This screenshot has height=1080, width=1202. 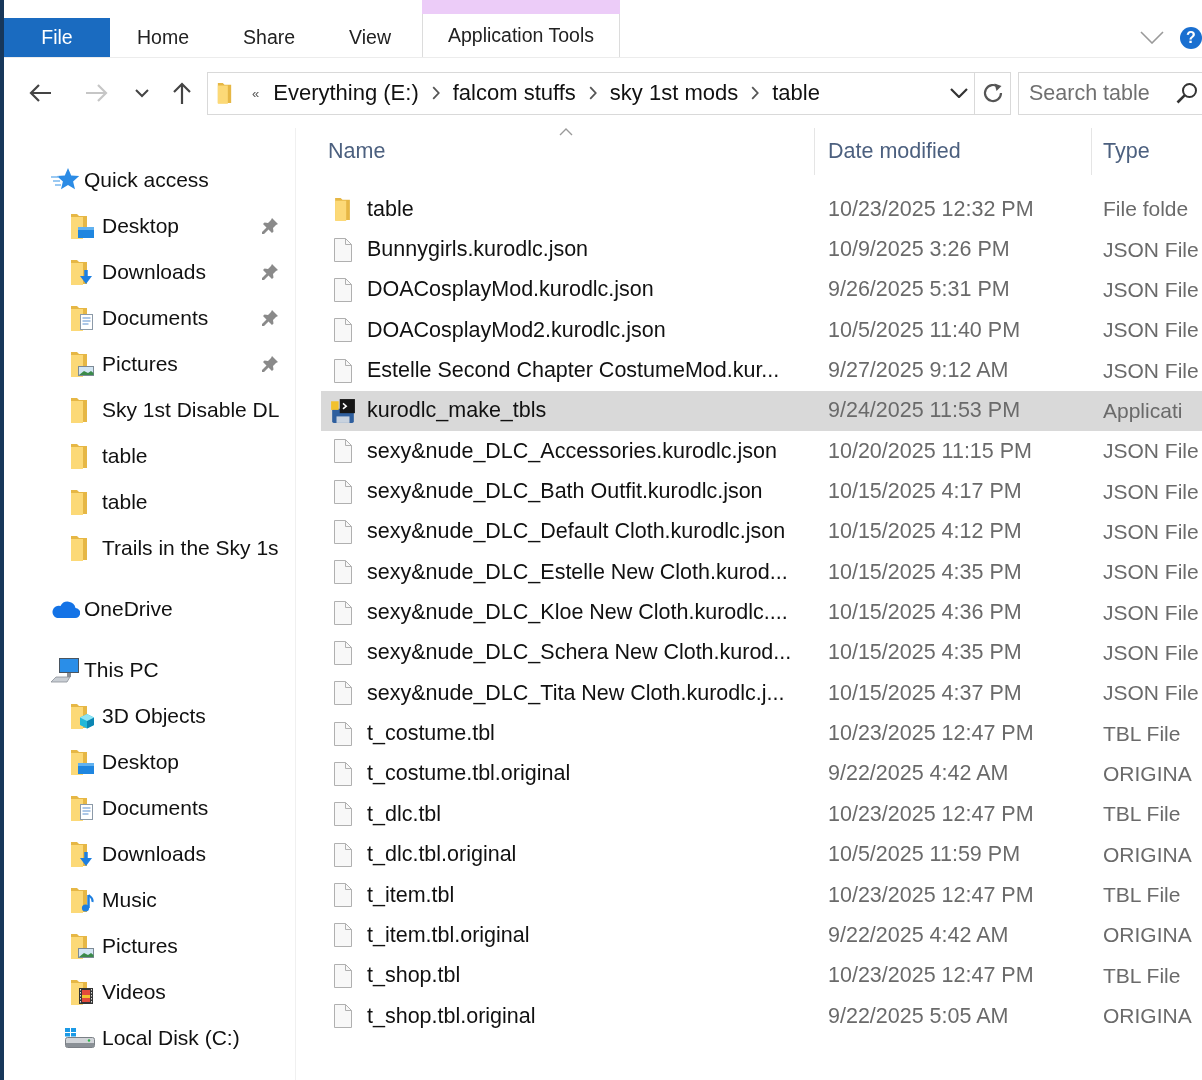 What do you see at coordinates (82, 992) in the screenshot?
I see `videos-folder-icon` at bounding box center [82, 992].